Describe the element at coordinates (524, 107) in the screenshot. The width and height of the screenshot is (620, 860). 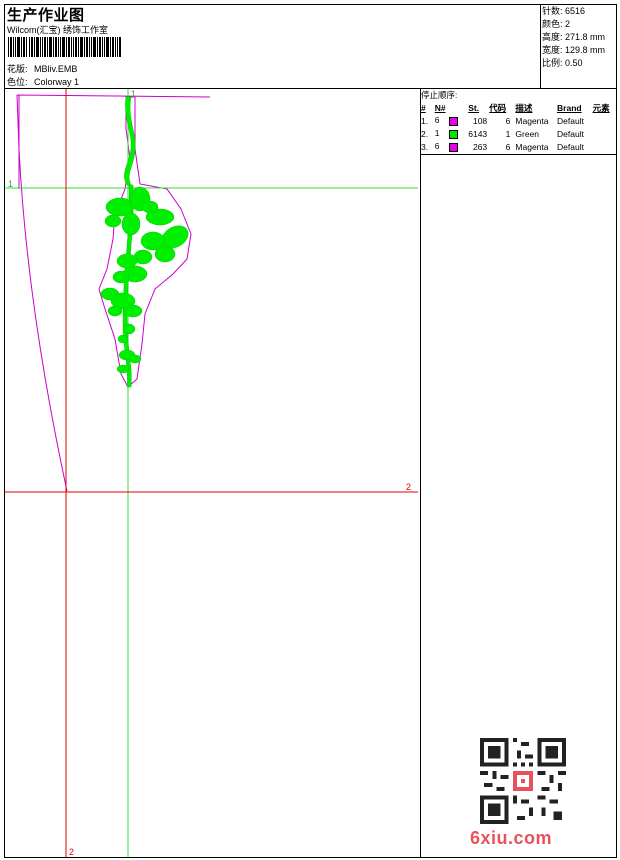
I see `col-description: 描述` at that location.